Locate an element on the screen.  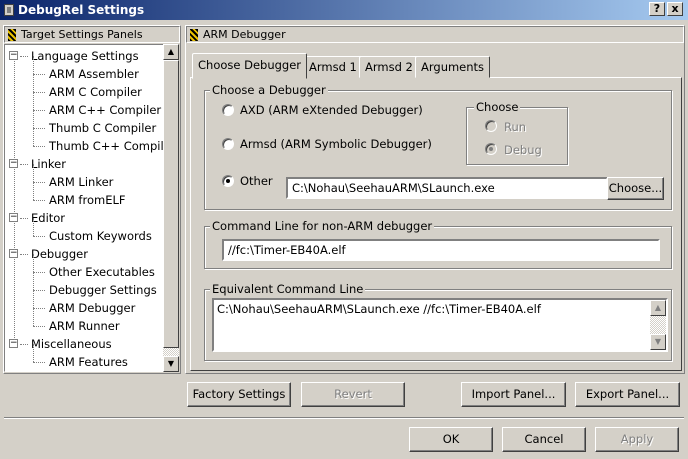
debug-radio is located at coordinates (491, 149).